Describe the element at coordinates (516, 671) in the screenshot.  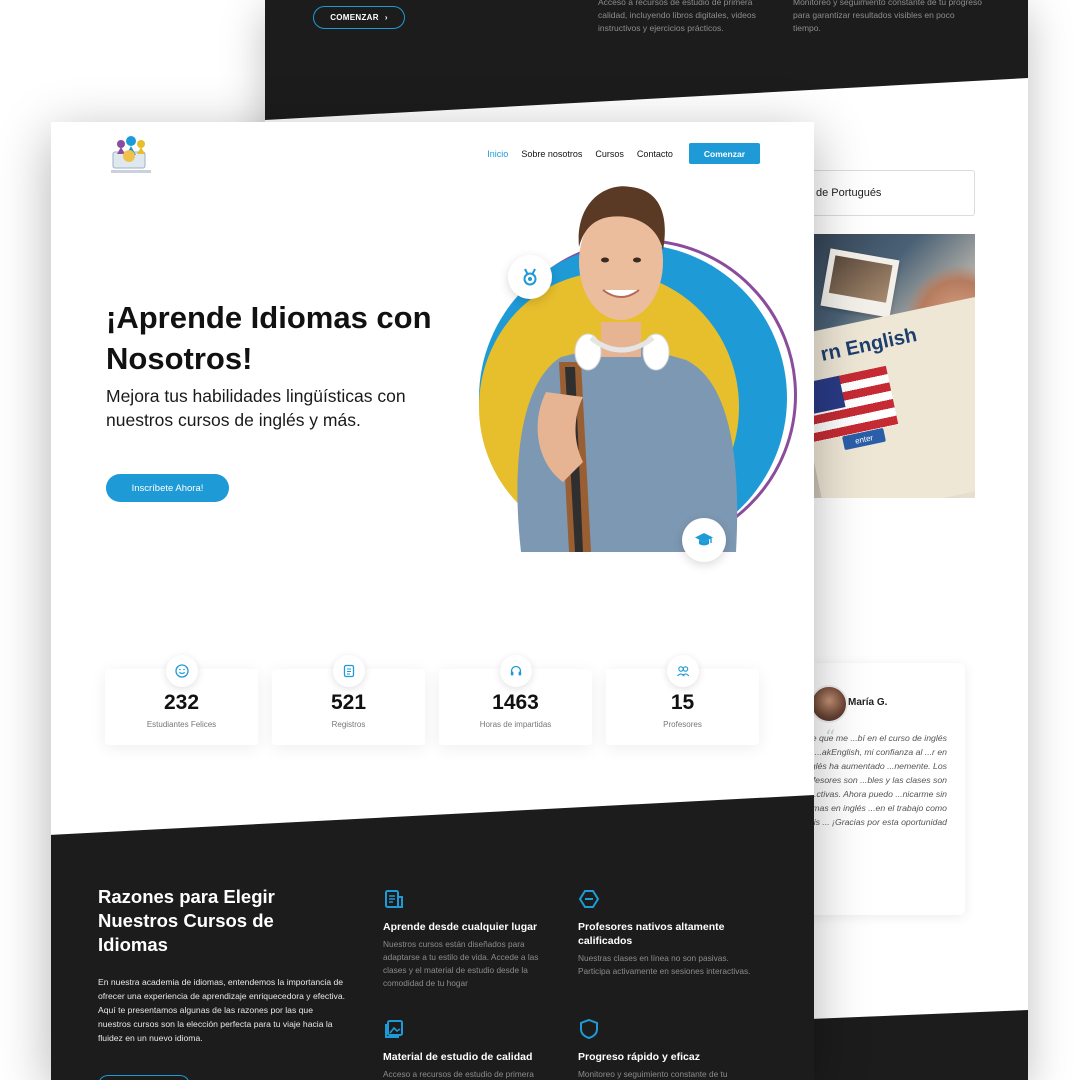
I see `headset-icon` at that location.